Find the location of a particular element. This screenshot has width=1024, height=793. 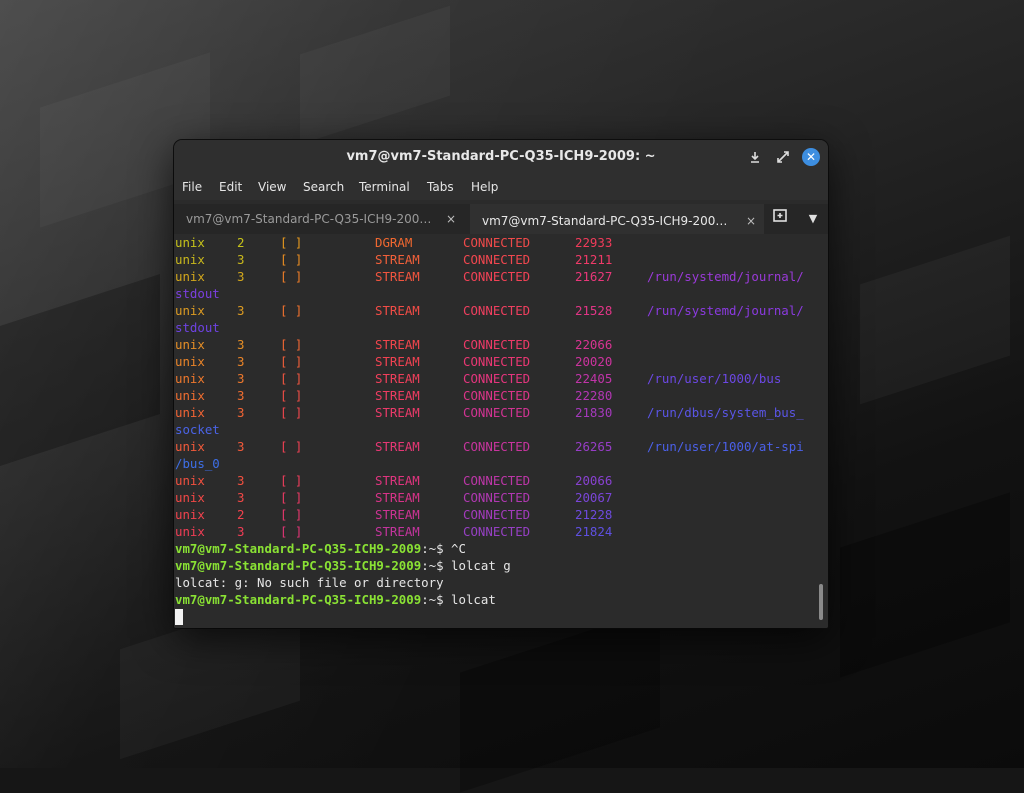

tab-2: vm7@vm7-Standard-PC-Q35-ICH9-200… × is located at coordinates (617, 219).